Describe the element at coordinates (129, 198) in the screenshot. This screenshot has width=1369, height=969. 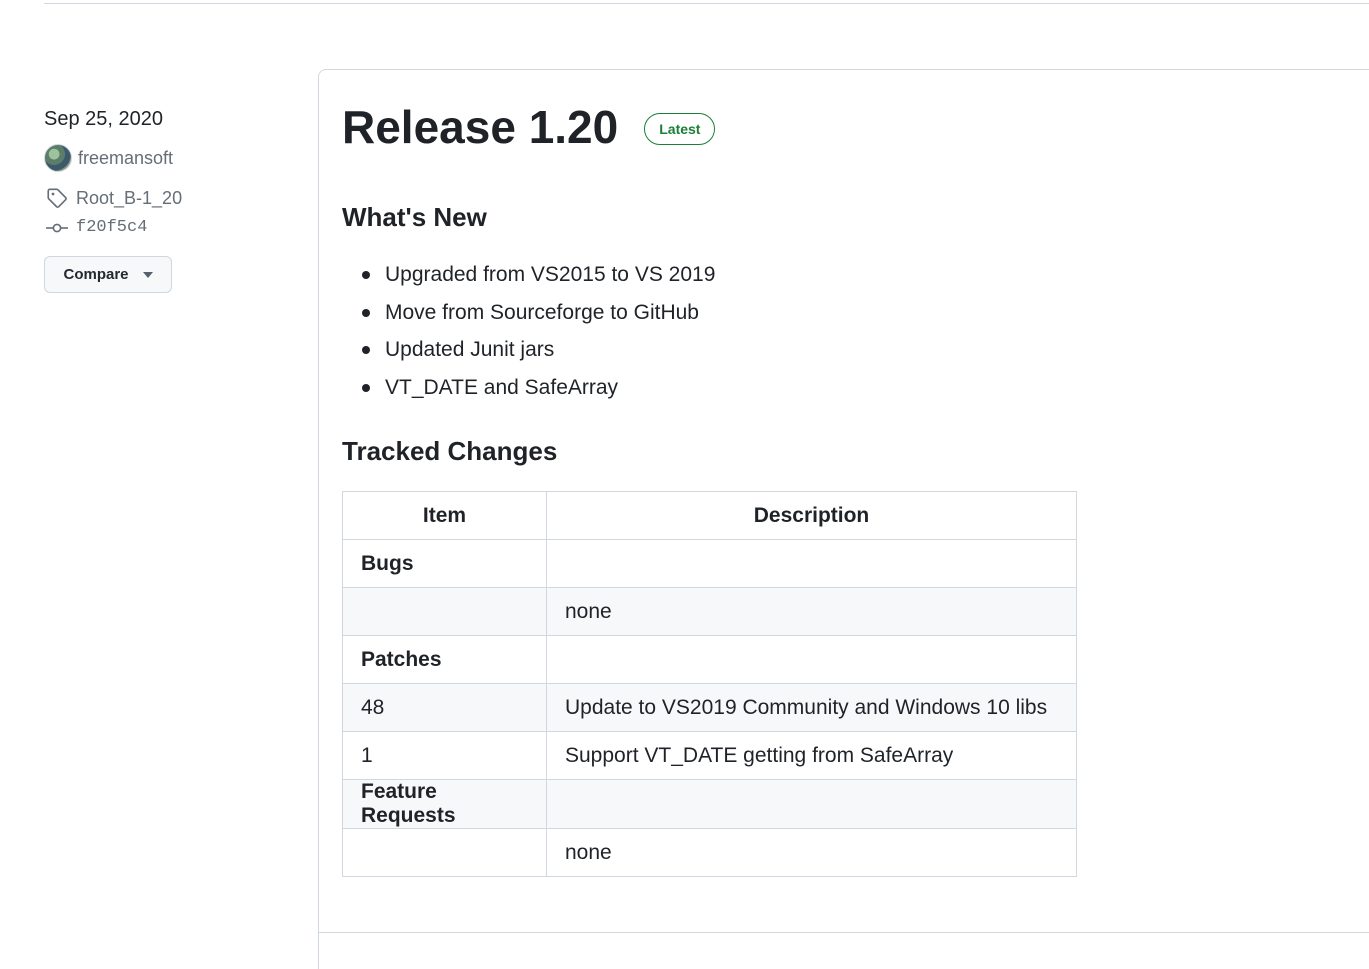
I see `tag-name: Root_B-1_20` at that location.